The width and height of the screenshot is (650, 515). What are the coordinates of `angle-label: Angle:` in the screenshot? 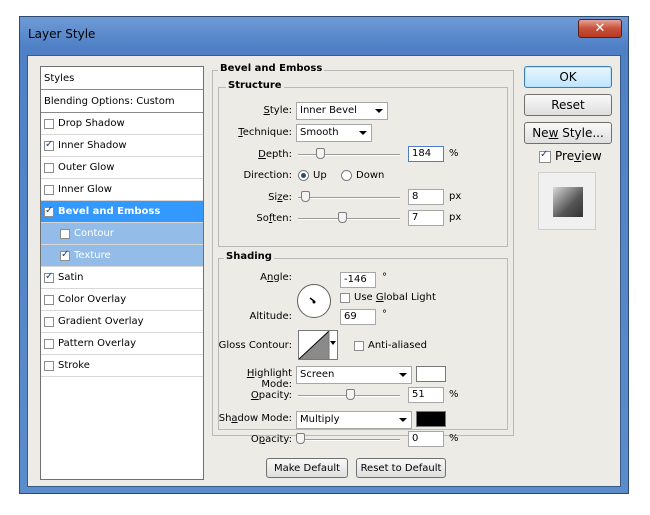 It's located at (276, 277).